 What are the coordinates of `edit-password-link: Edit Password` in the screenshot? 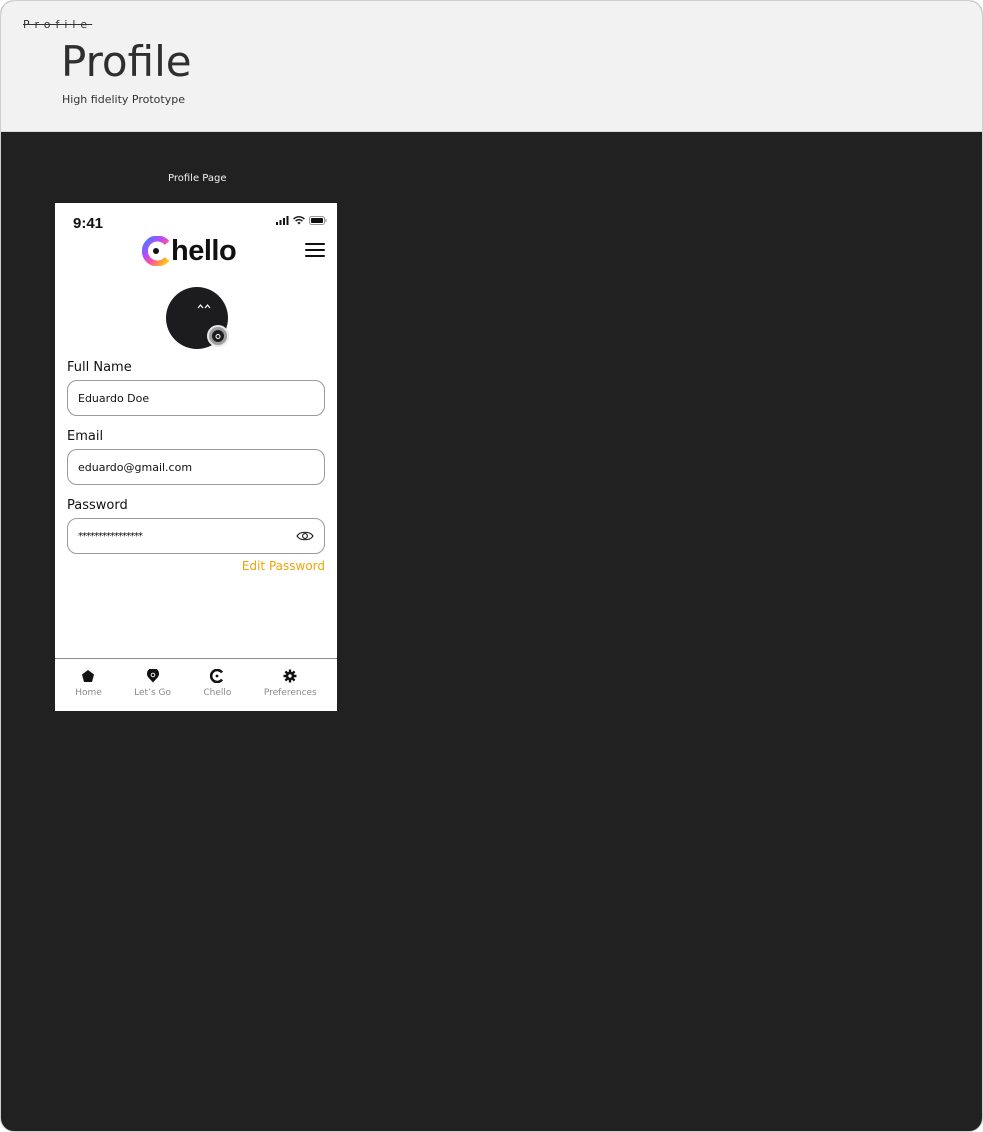 It's located at (283, 566).